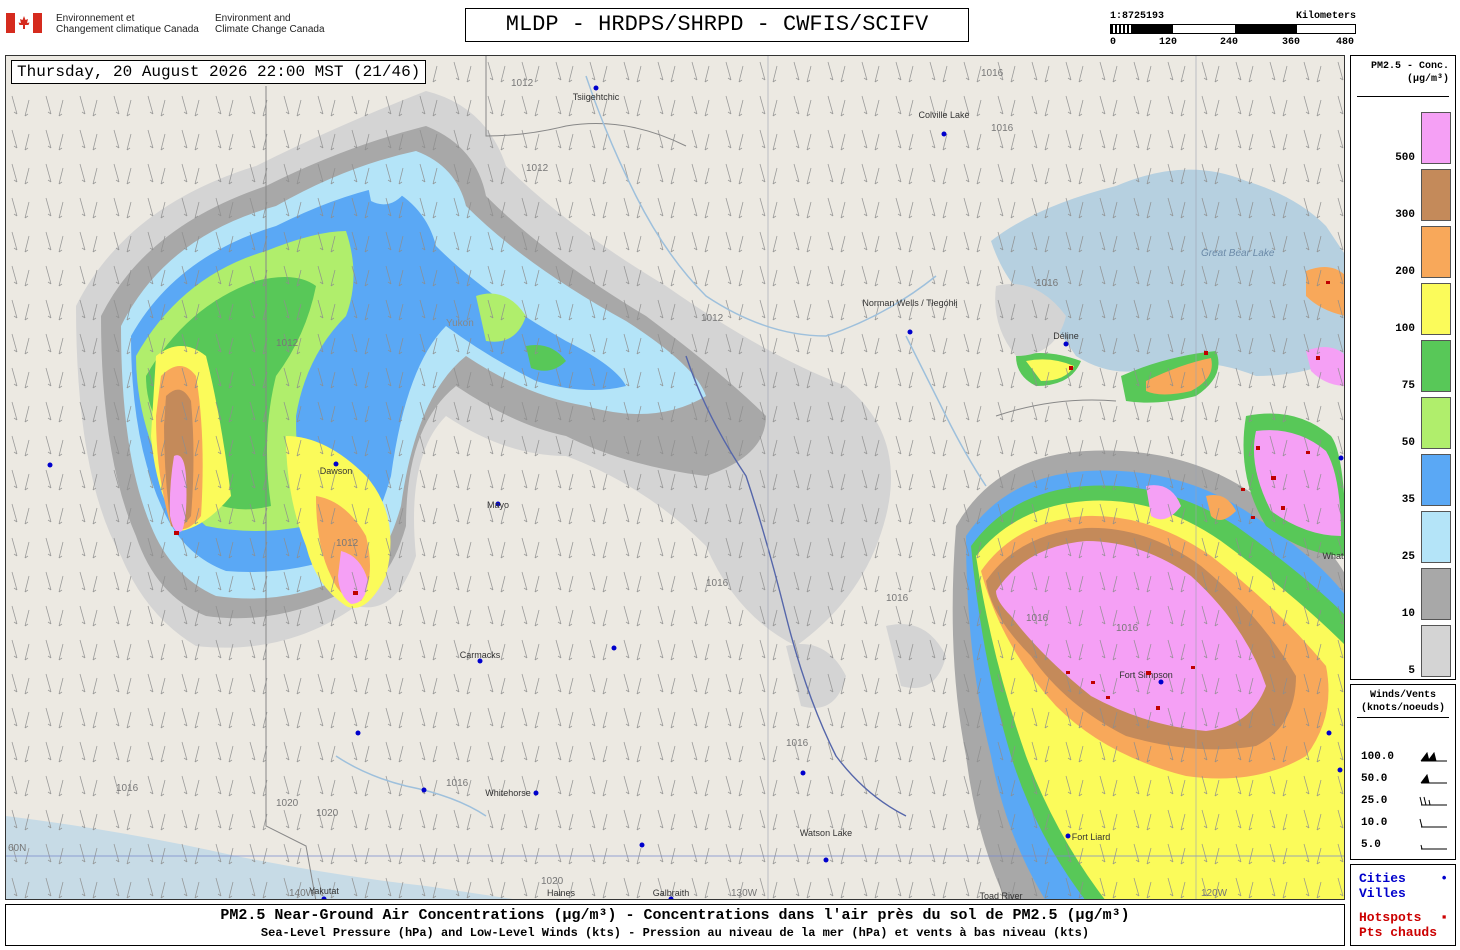 The image size is (1460, 950). Describe the element at coordinates (909, 303) in the screenshot. I see `city-label: Norman Wells / Tłegóhłį` at that location.